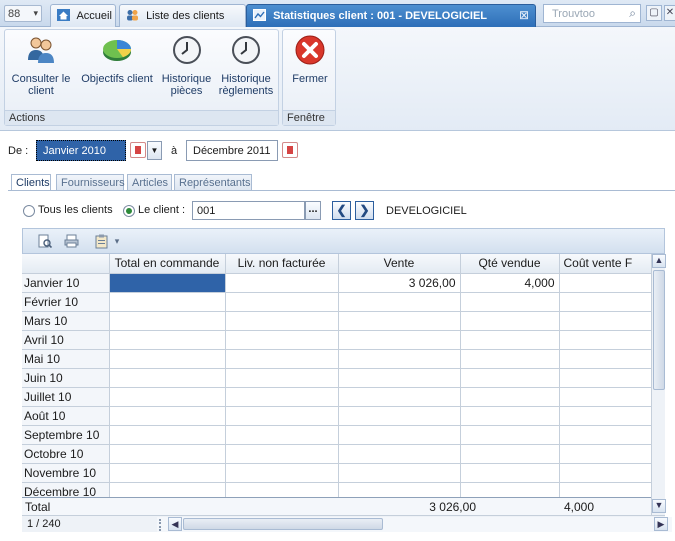  What do you see at coordinates (149, 182) in the screenshot?
I see `tab-articles: Articles` at bounding box center [149, 182].